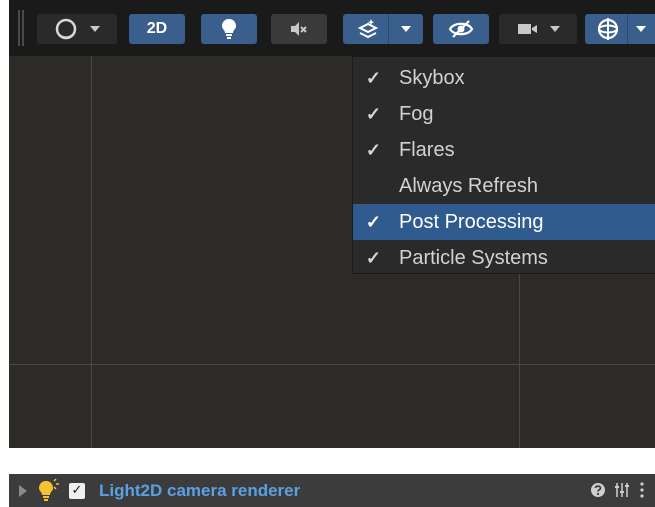 This screenshot has width=655, height=507. I want to click on component-header: ✓ Light2D camera renderer, so click(332, 490).